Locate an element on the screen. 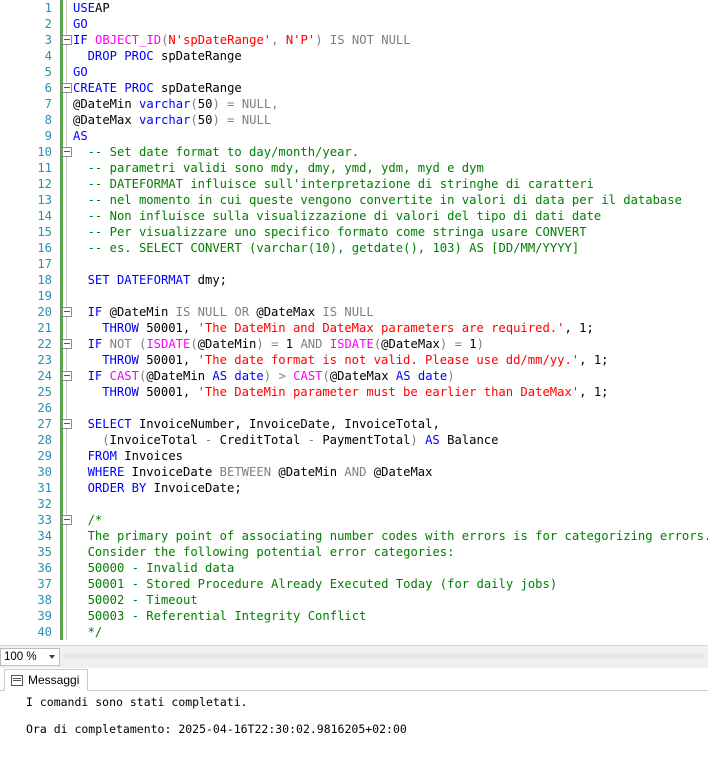 Image resolution: width=708 pixels, height=758 pixels. code-line: 6 CREATE PROC spDateRange is located at coordinates (354, 88).